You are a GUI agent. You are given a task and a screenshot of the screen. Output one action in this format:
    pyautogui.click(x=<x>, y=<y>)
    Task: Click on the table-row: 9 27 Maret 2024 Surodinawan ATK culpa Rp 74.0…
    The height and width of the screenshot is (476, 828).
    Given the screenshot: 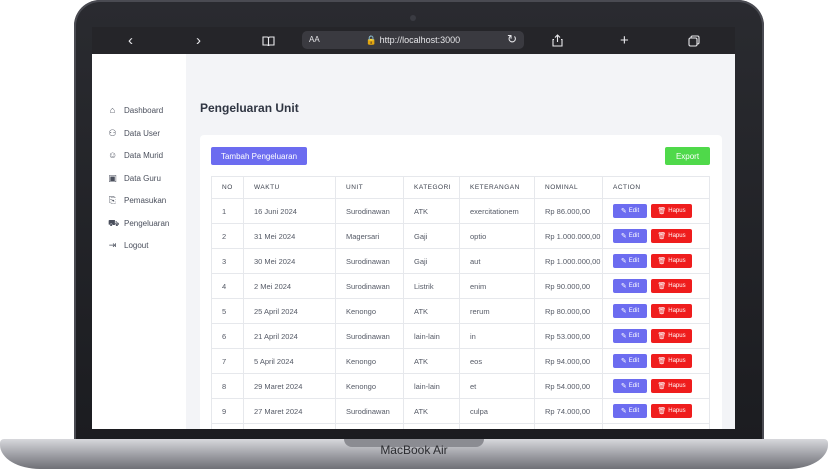 What is the action you would take?
    pyautogui.click(x=460, y=411)
    